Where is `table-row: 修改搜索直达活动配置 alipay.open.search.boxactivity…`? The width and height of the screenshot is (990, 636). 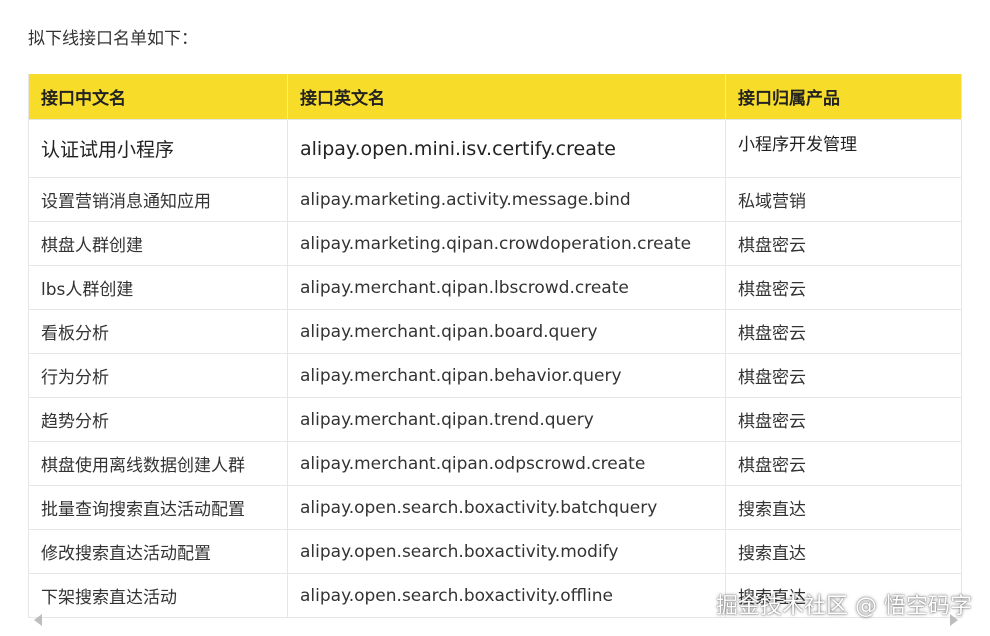
table-row: 修改搜索直达活动配置 alipay.open.search.boxactivity… is located at coordinates (495, 551).